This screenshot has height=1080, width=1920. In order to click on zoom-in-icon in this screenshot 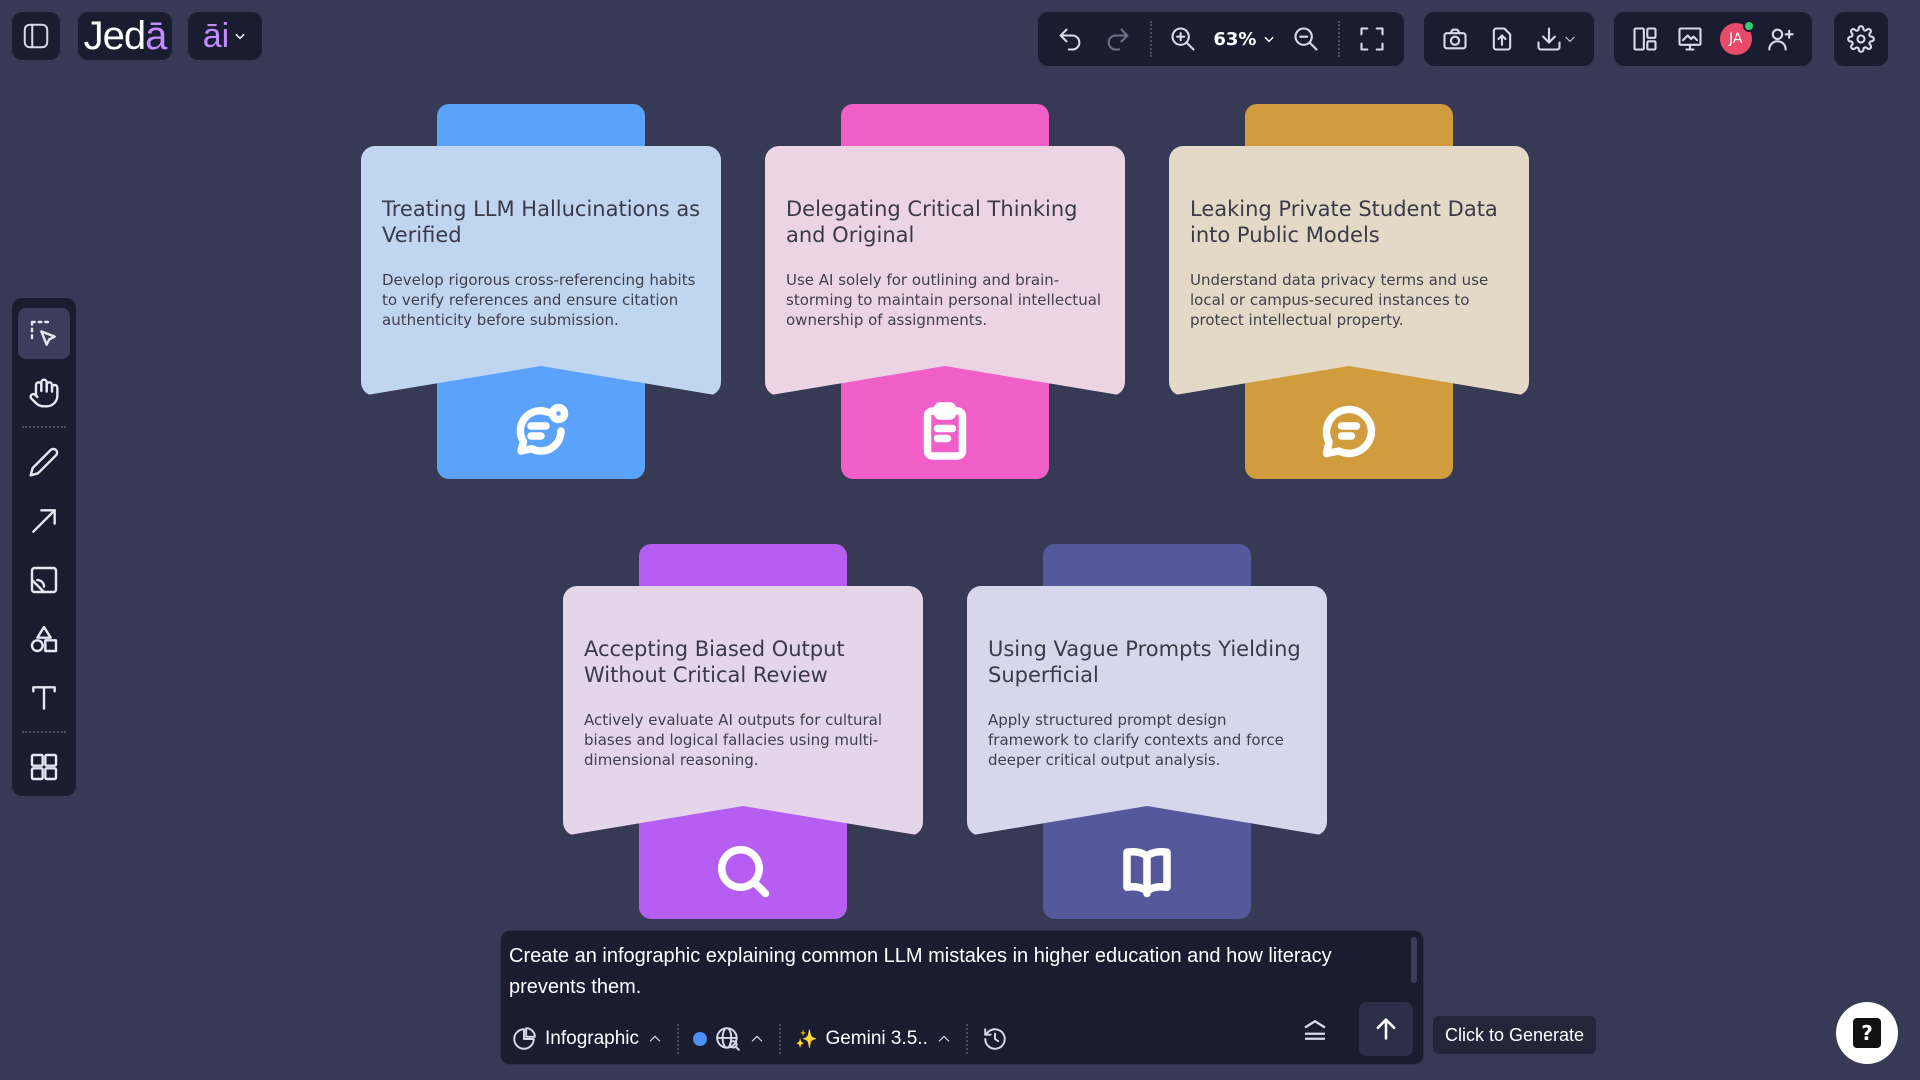, I will do `click(1183, 39)`.